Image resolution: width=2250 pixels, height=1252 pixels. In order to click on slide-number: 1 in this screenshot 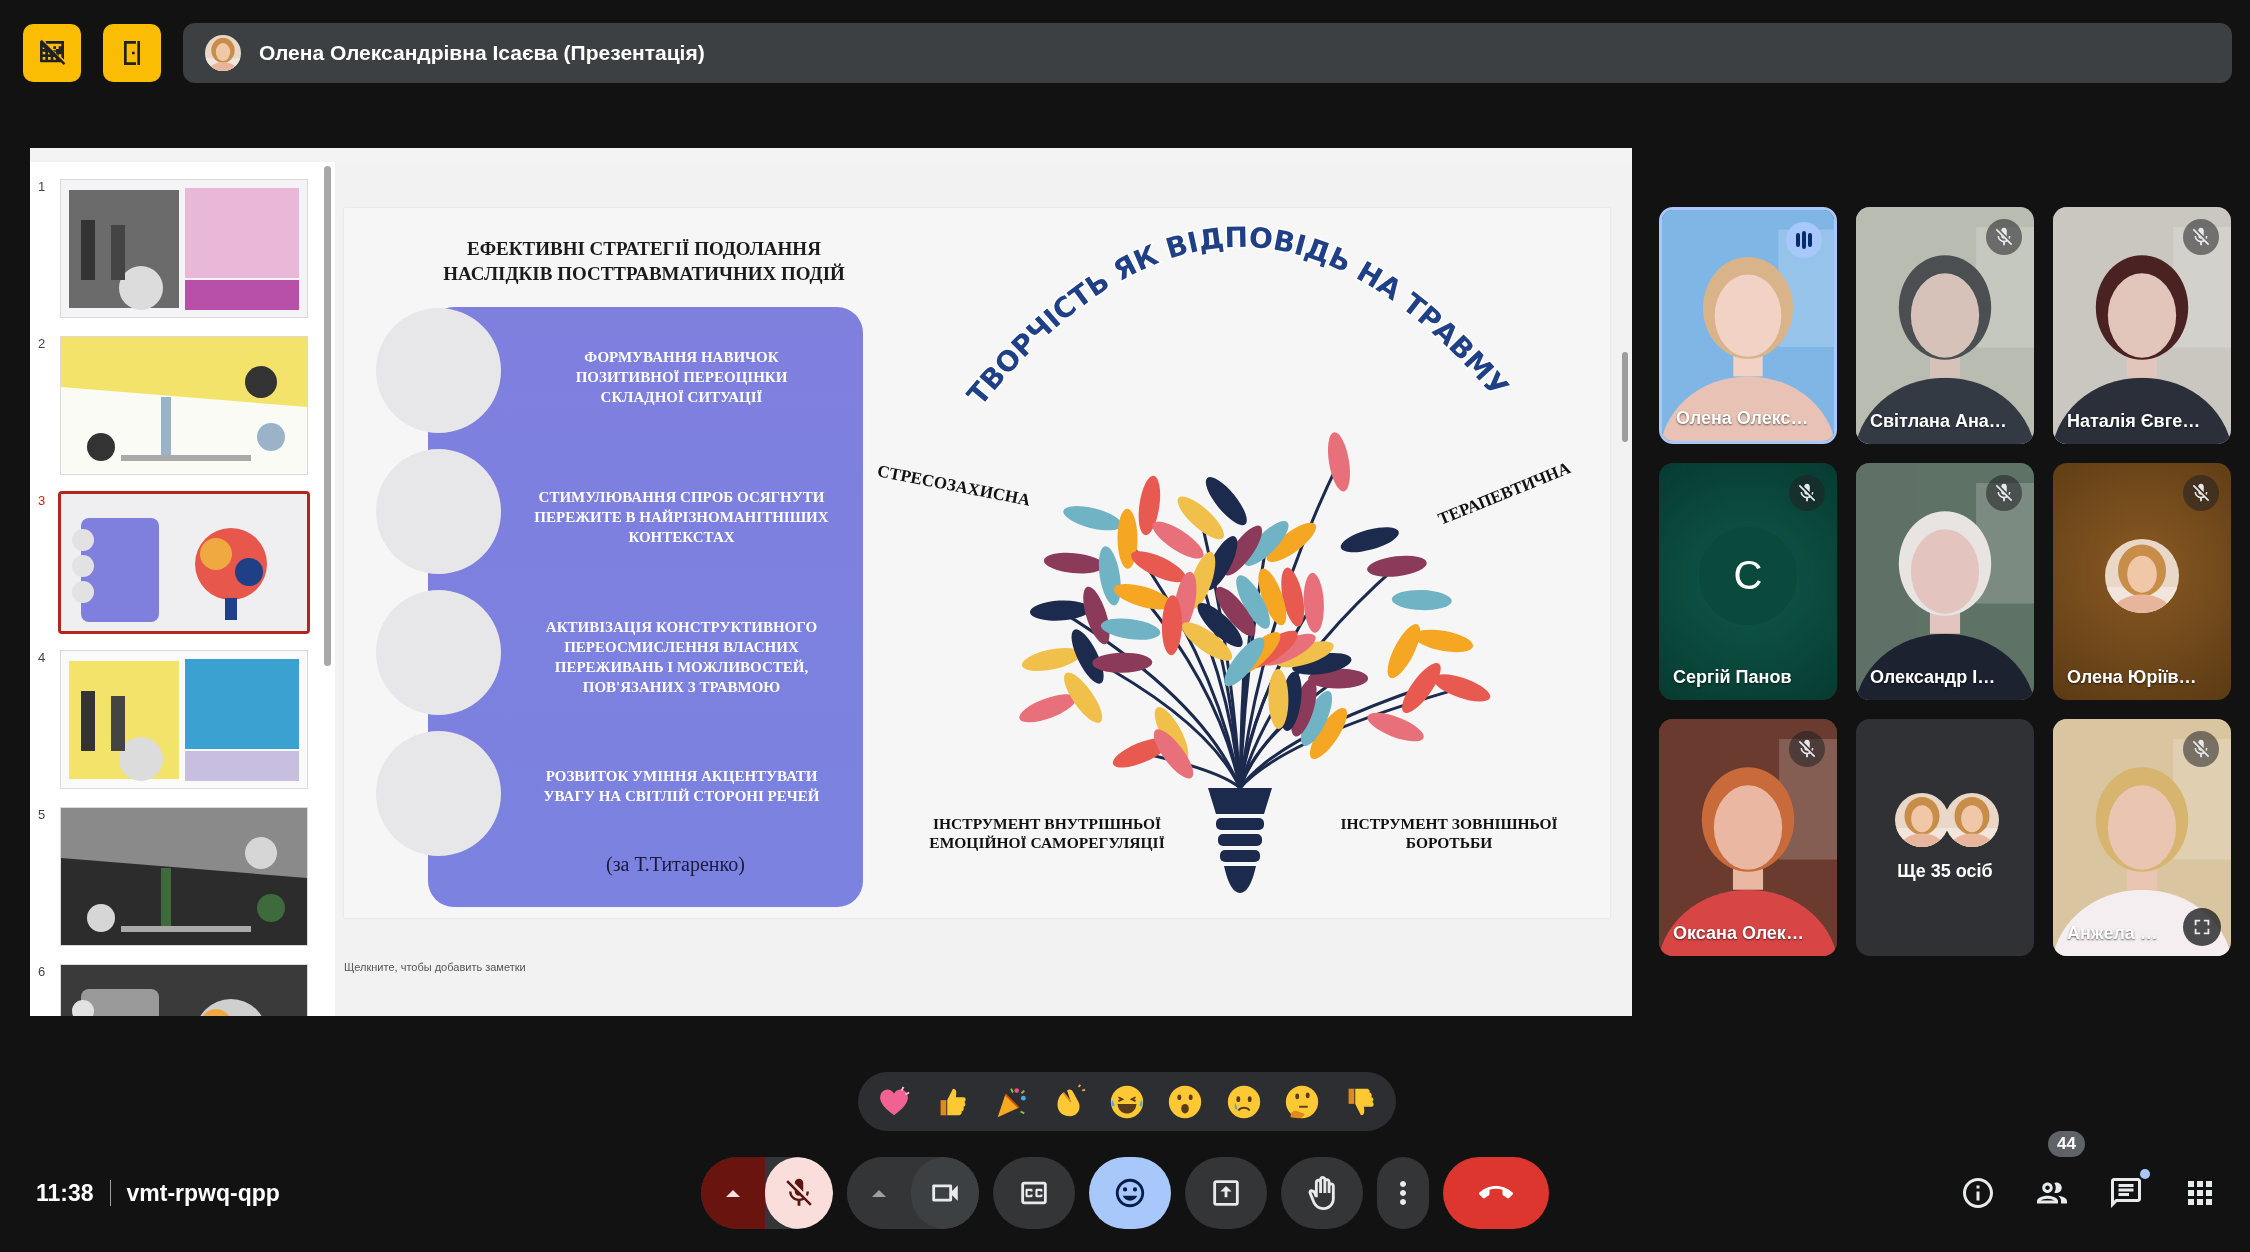, I will do `click(42, 186)`.